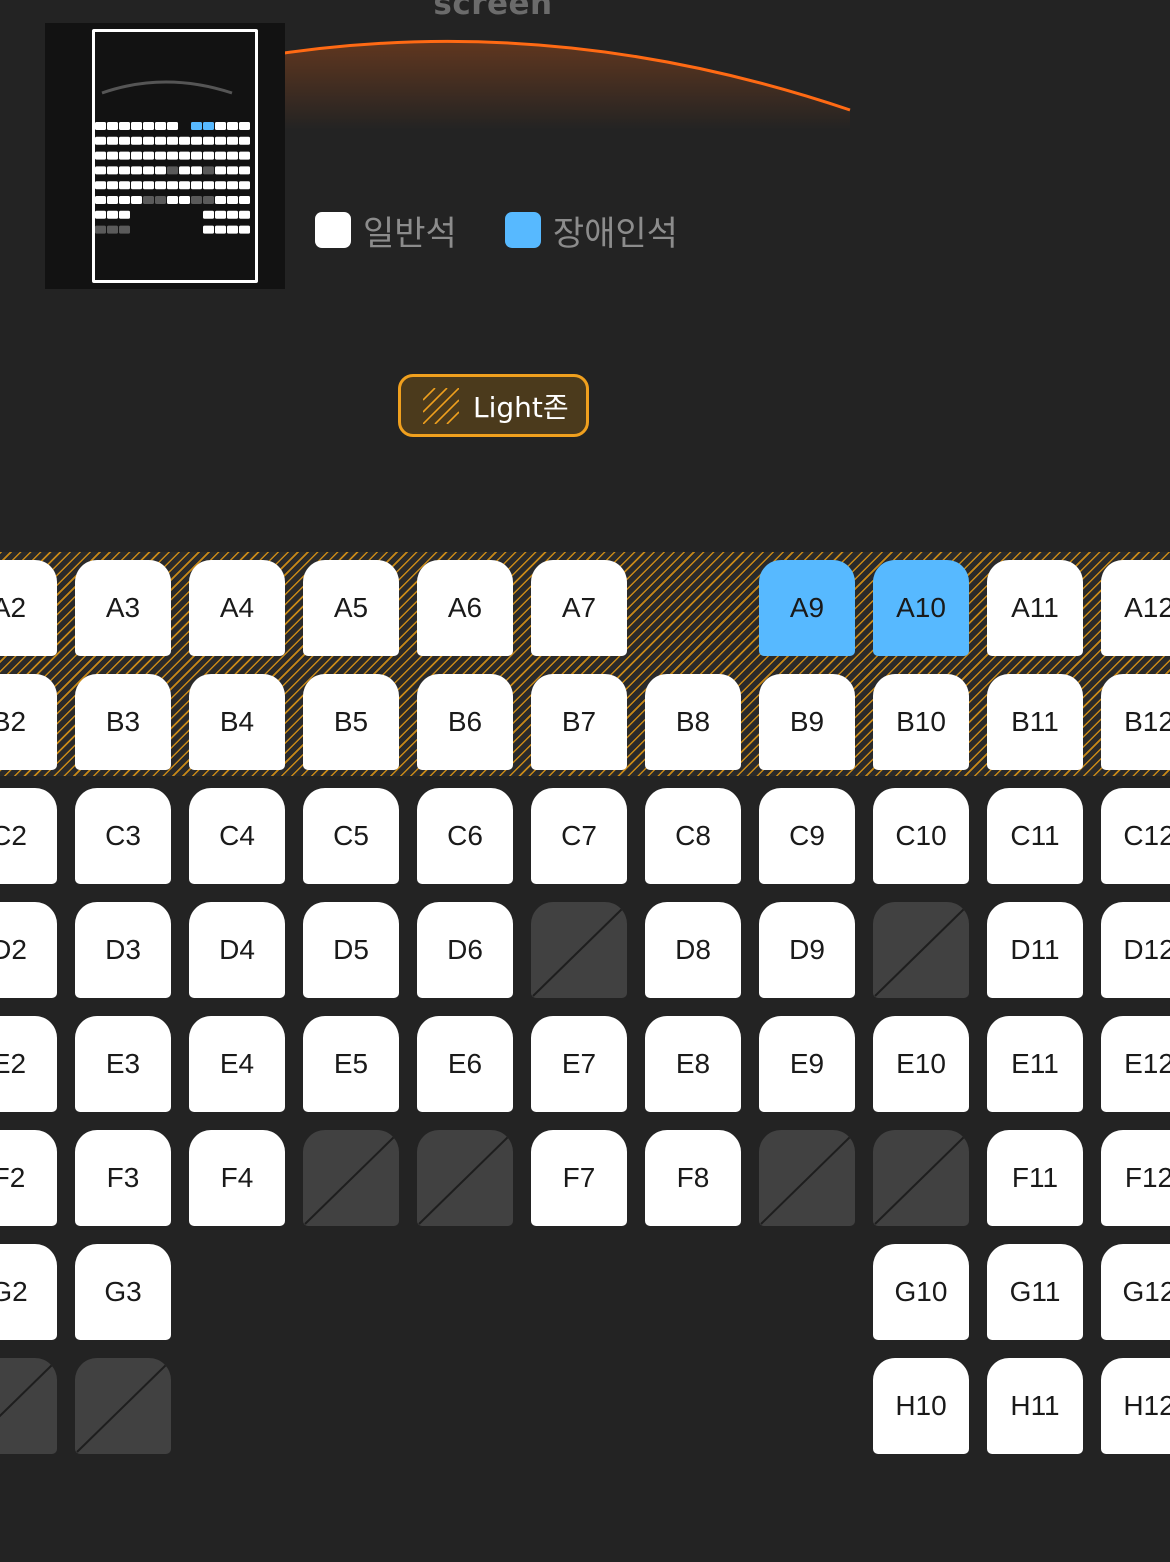 The height and width of the screenshot is (1562, 1170). What do you see at coordinates (693, 1064) in the screenshot?
I see `seat-E8: E8` at bounding box center [693, 1064].